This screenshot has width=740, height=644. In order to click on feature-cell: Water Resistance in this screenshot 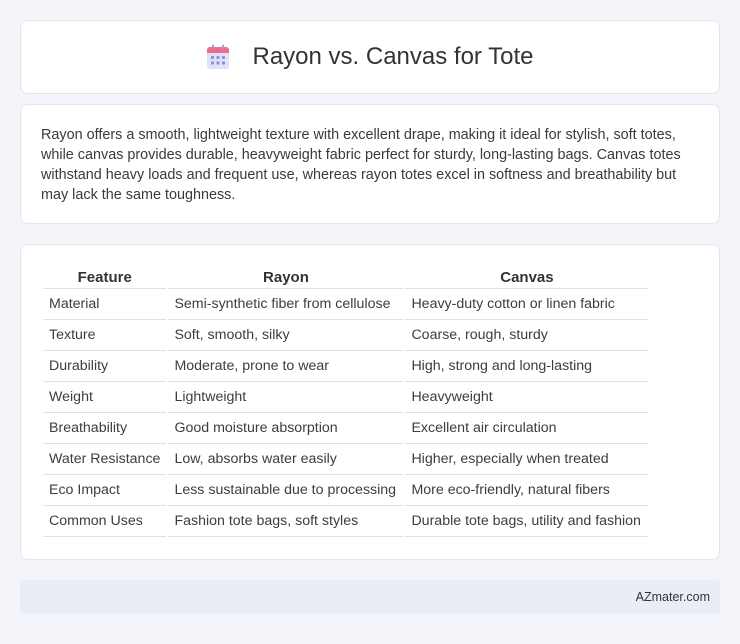, I will do `click(105, 459)`.